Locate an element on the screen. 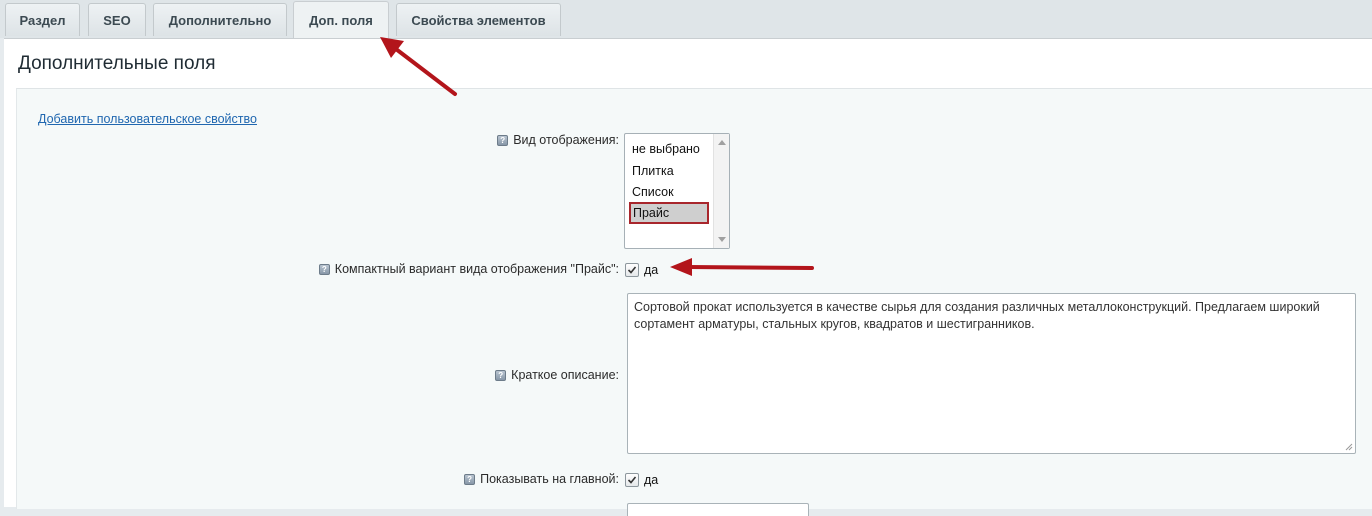 The width and height of the screenshot is (1372, 516). show-on-main-label: ? Показывать на главной: is located at coordinates (541, 479).